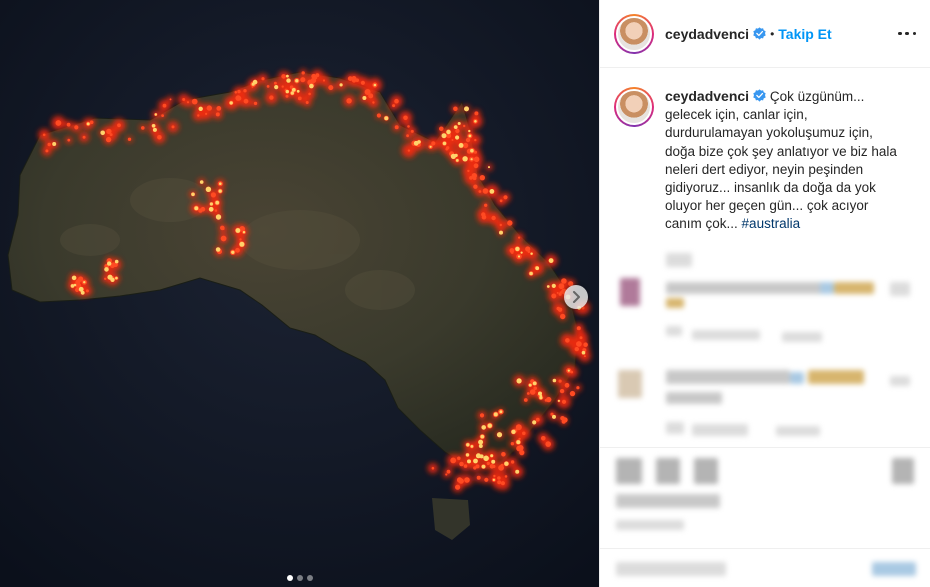 The image size is (930, 587). I want to click on divider, so click(765, 548).